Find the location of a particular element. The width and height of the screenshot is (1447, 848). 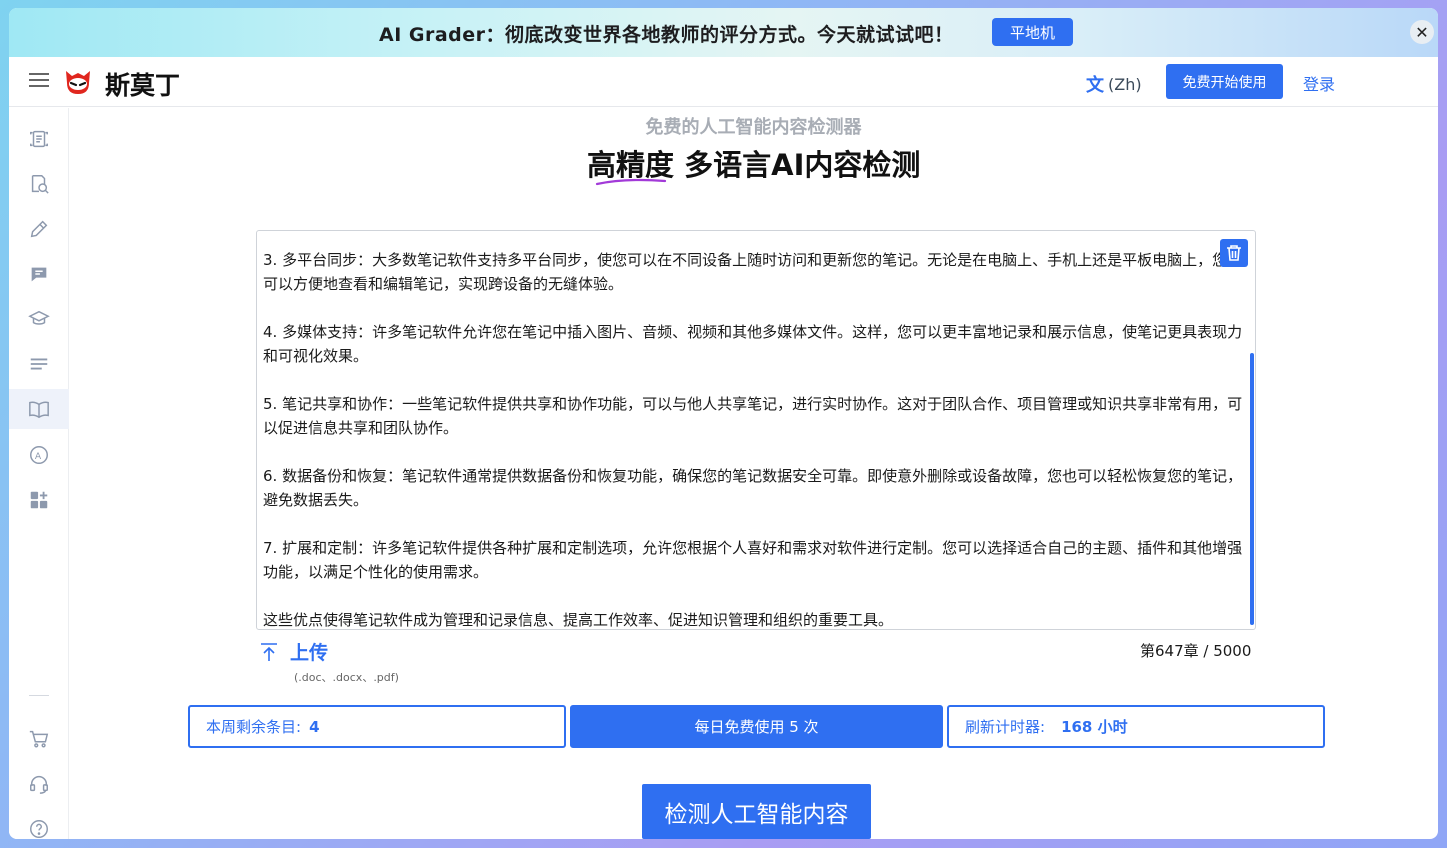

remaining-label: 本周剩余条目: is located at coordinates (254, 727).